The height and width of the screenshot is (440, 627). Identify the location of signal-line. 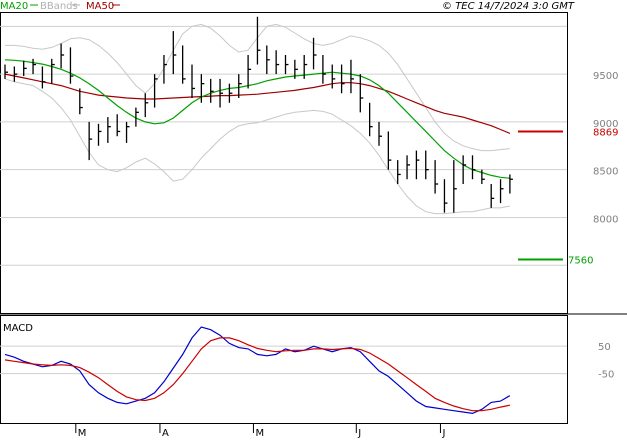
(257, 374).